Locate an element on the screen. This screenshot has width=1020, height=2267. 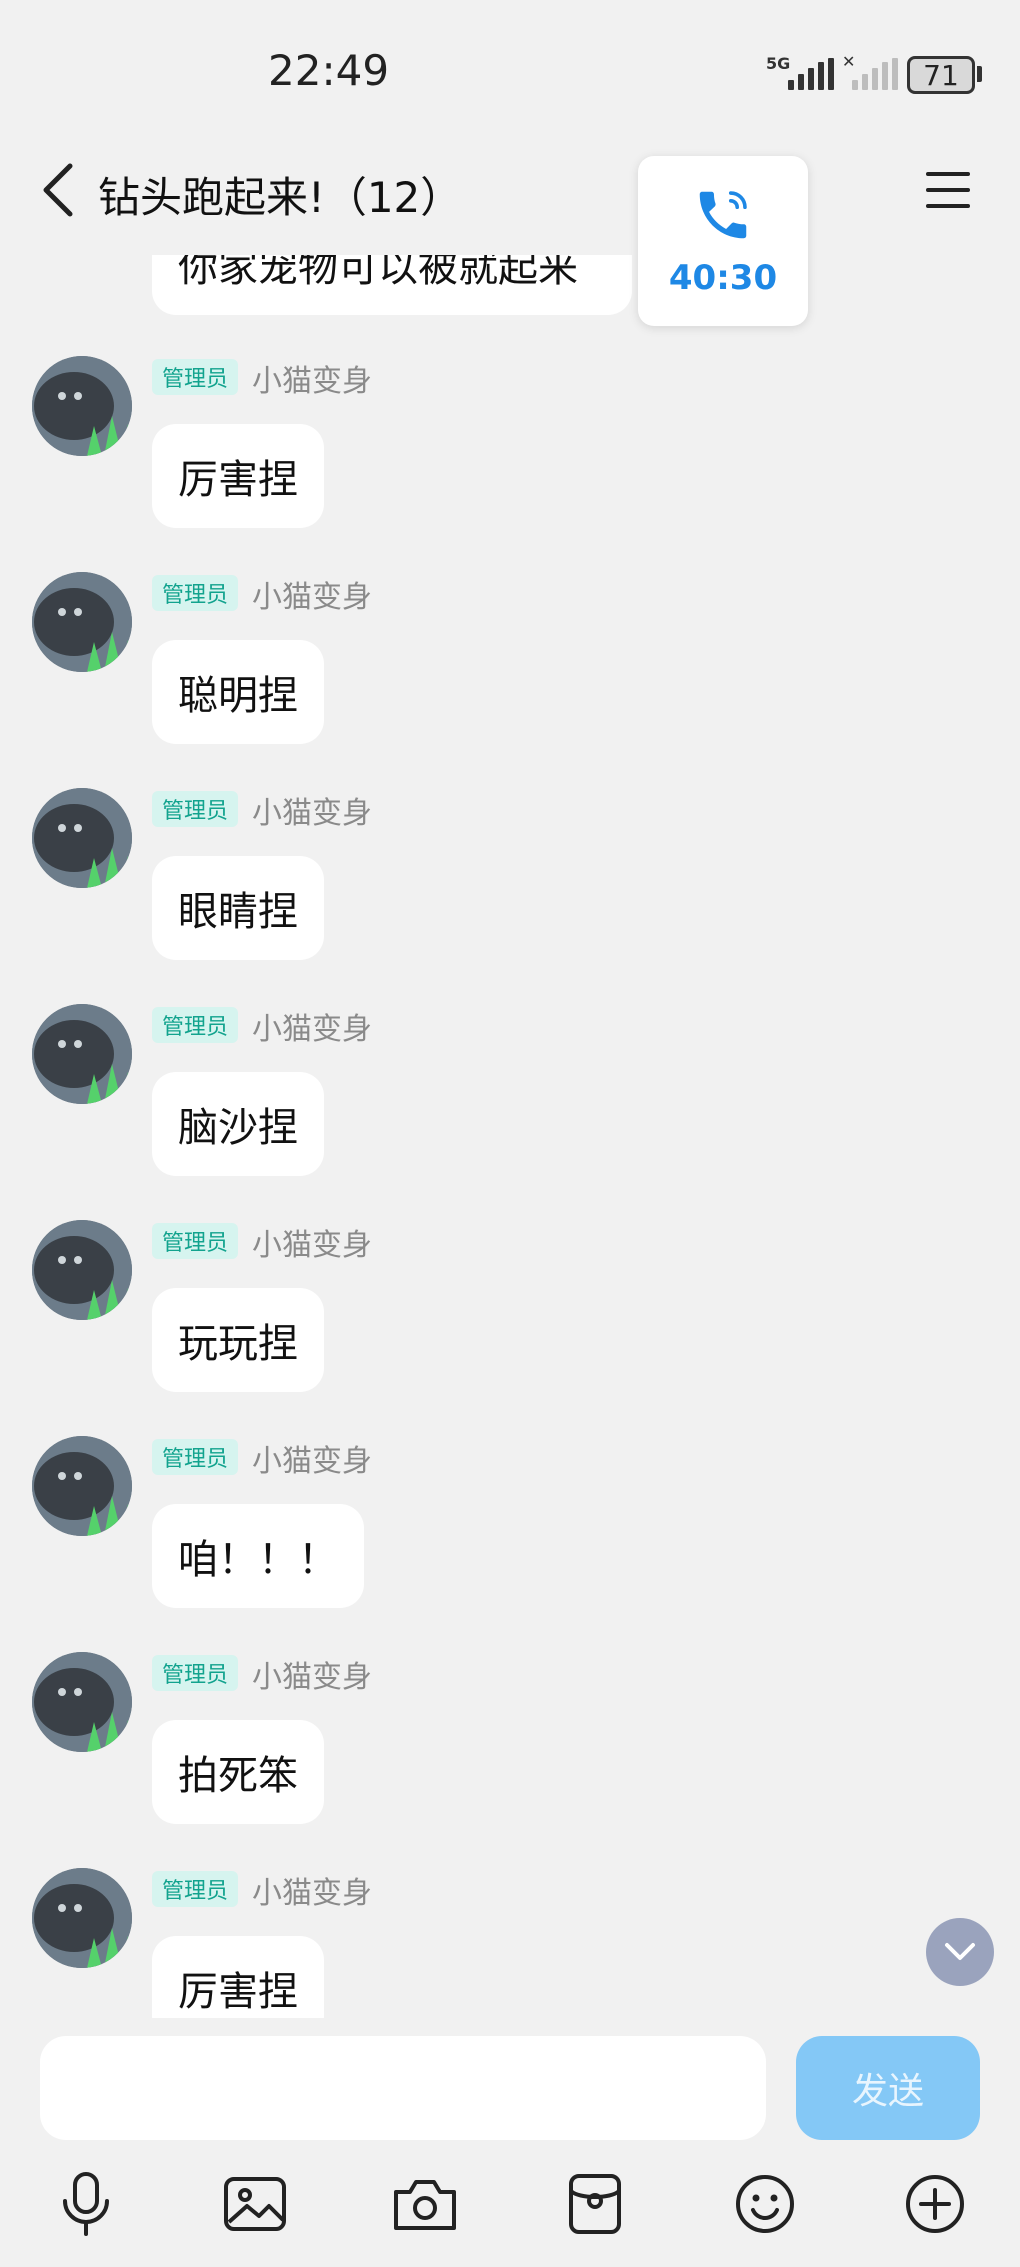
no-signal-mark-icon: ✕ is located at coordinates (849, 61).